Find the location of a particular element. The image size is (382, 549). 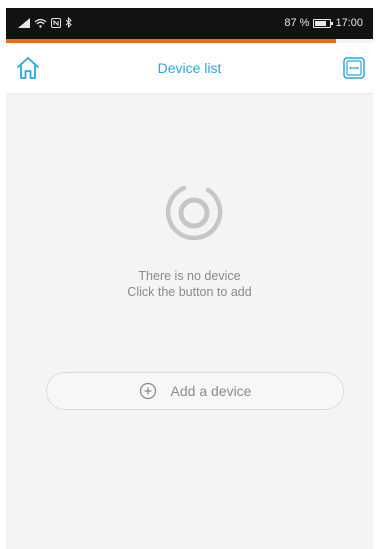

app-header: Device list is located at coordinates (189, 68).